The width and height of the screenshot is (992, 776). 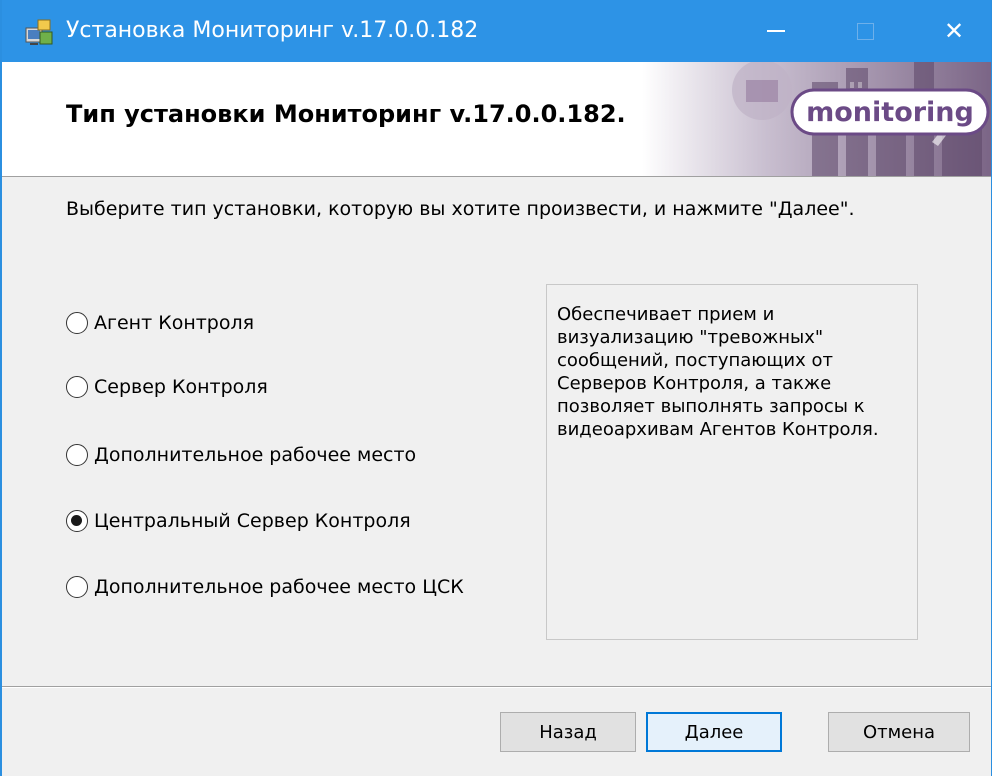 I want to click on maximize-button, so click(x=865, y=31).